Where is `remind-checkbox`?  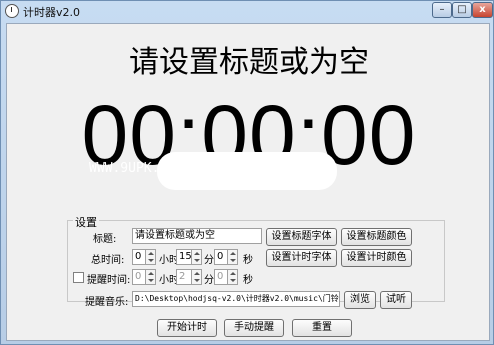 remind-checkbox is located at coordinates (78, 277).